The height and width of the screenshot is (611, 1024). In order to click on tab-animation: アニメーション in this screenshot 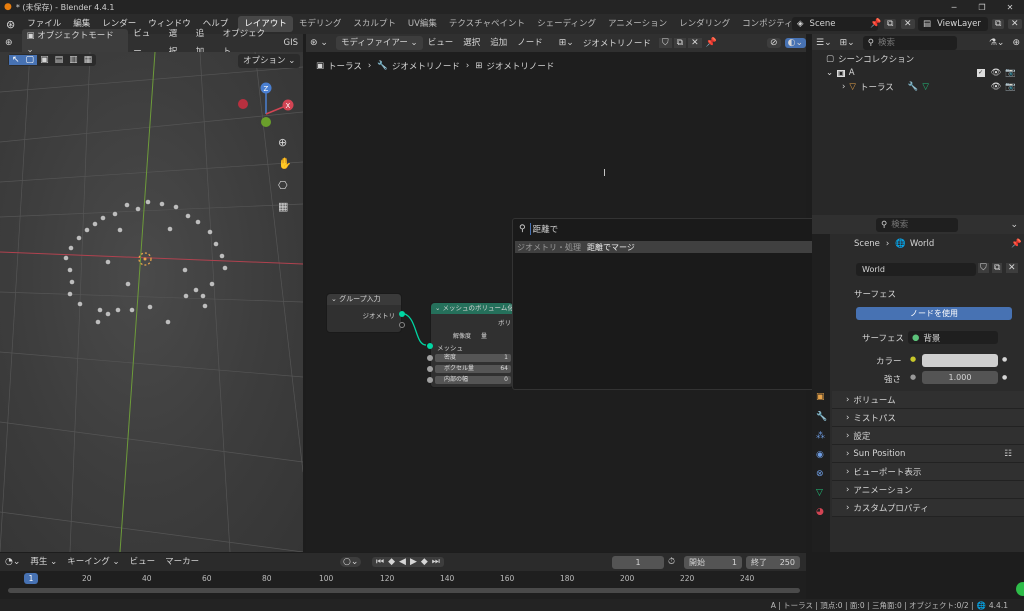, I will do `click(637, 24)`.